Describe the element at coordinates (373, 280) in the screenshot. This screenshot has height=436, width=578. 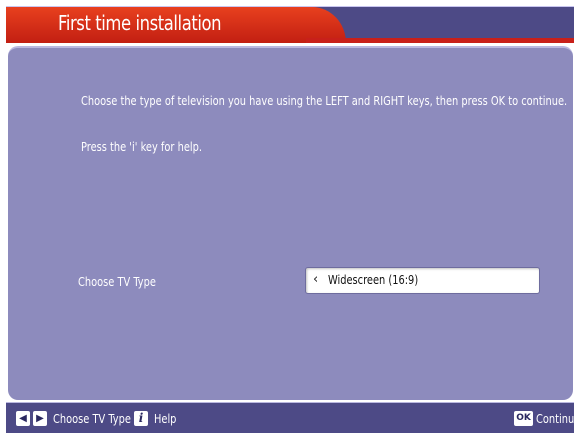
I see `tv-type-value: Widescreen (16:9)` at that location.